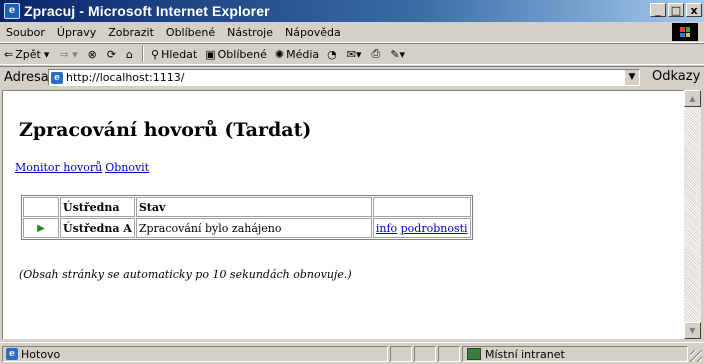 The width and height of the screenshot is (704, 364). I want to click on close-button: x, so click(694, 10).